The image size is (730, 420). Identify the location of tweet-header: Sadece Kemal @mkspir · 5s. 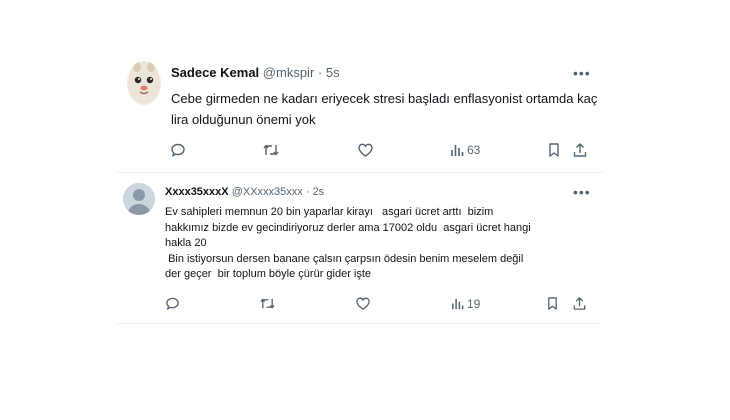
(255, 72).